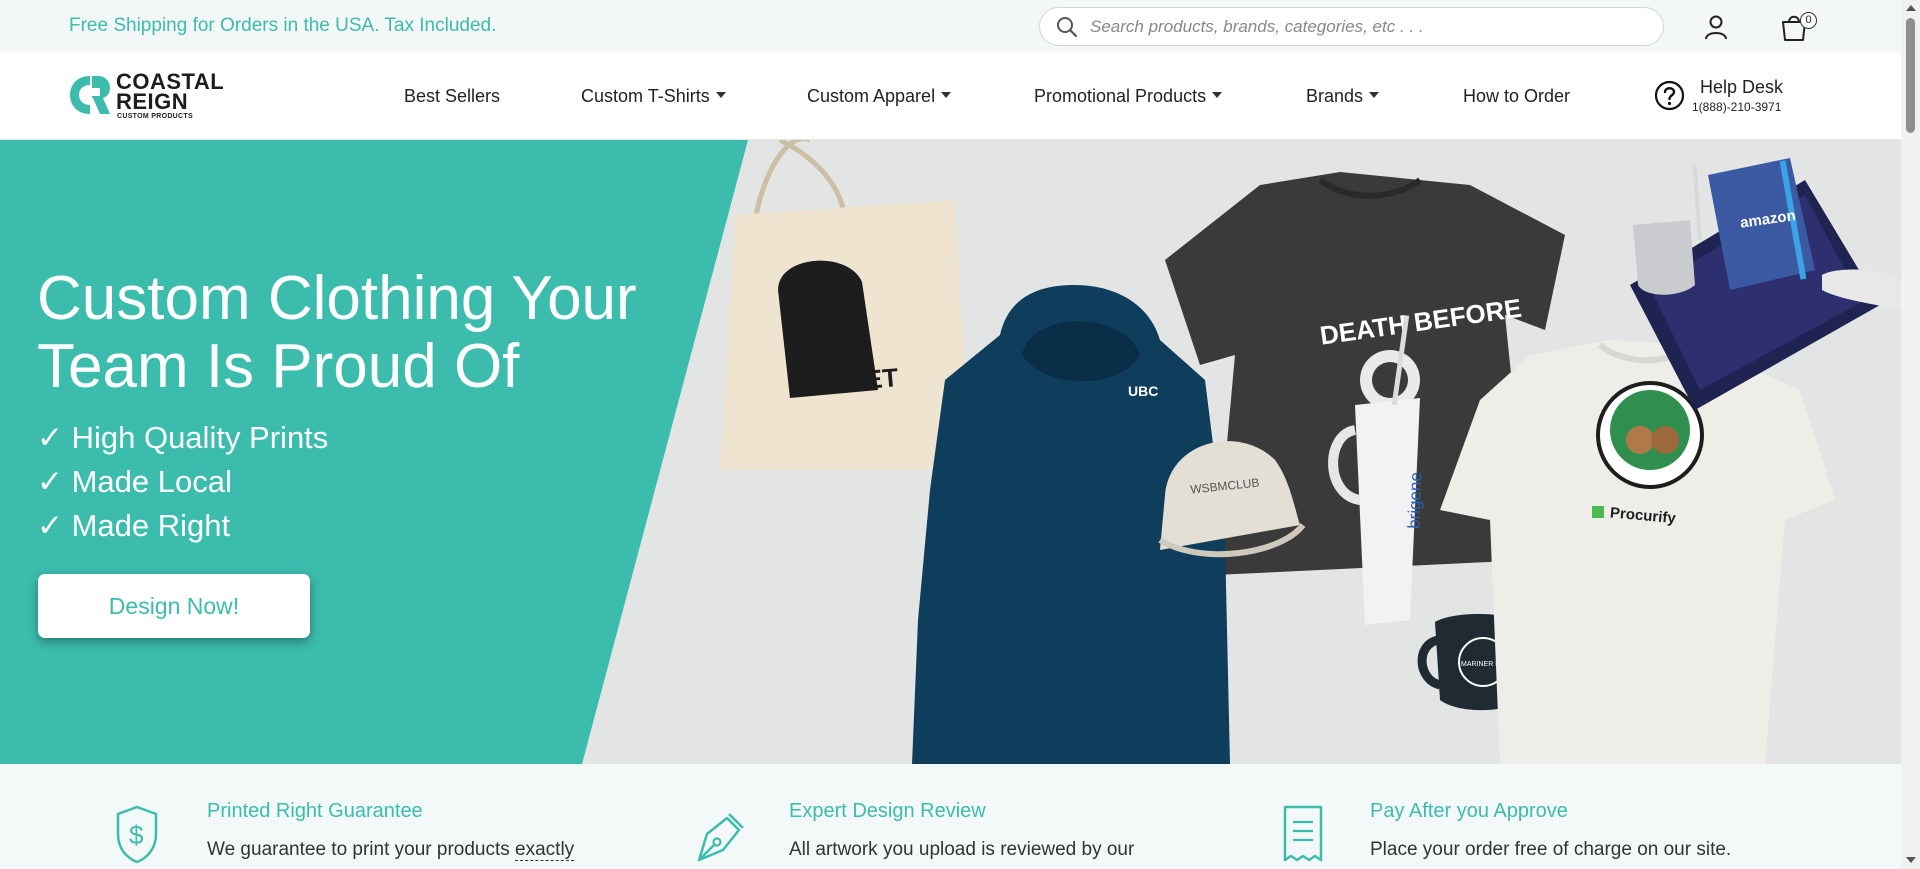 The width and height of the screenshot is (1920, 869). I want to click on cart-count-badge: 0, so click(1808, 20).